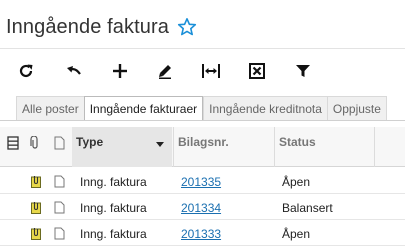  Describe the element at coordinates (307, 207) in the screenshot. I see `cell-status: Balansert` at that location.